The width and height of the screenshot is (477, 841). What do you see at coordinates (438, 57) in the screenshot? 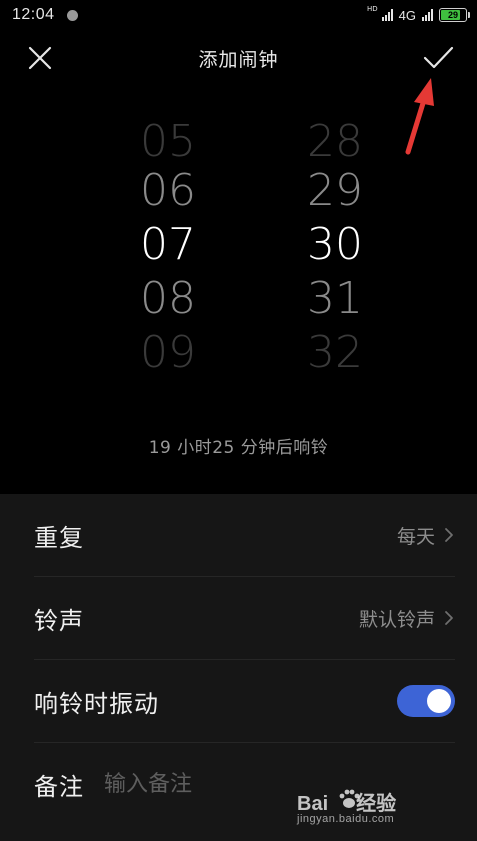
I see `confirm-check-icon` at bounding box center [438, 57].